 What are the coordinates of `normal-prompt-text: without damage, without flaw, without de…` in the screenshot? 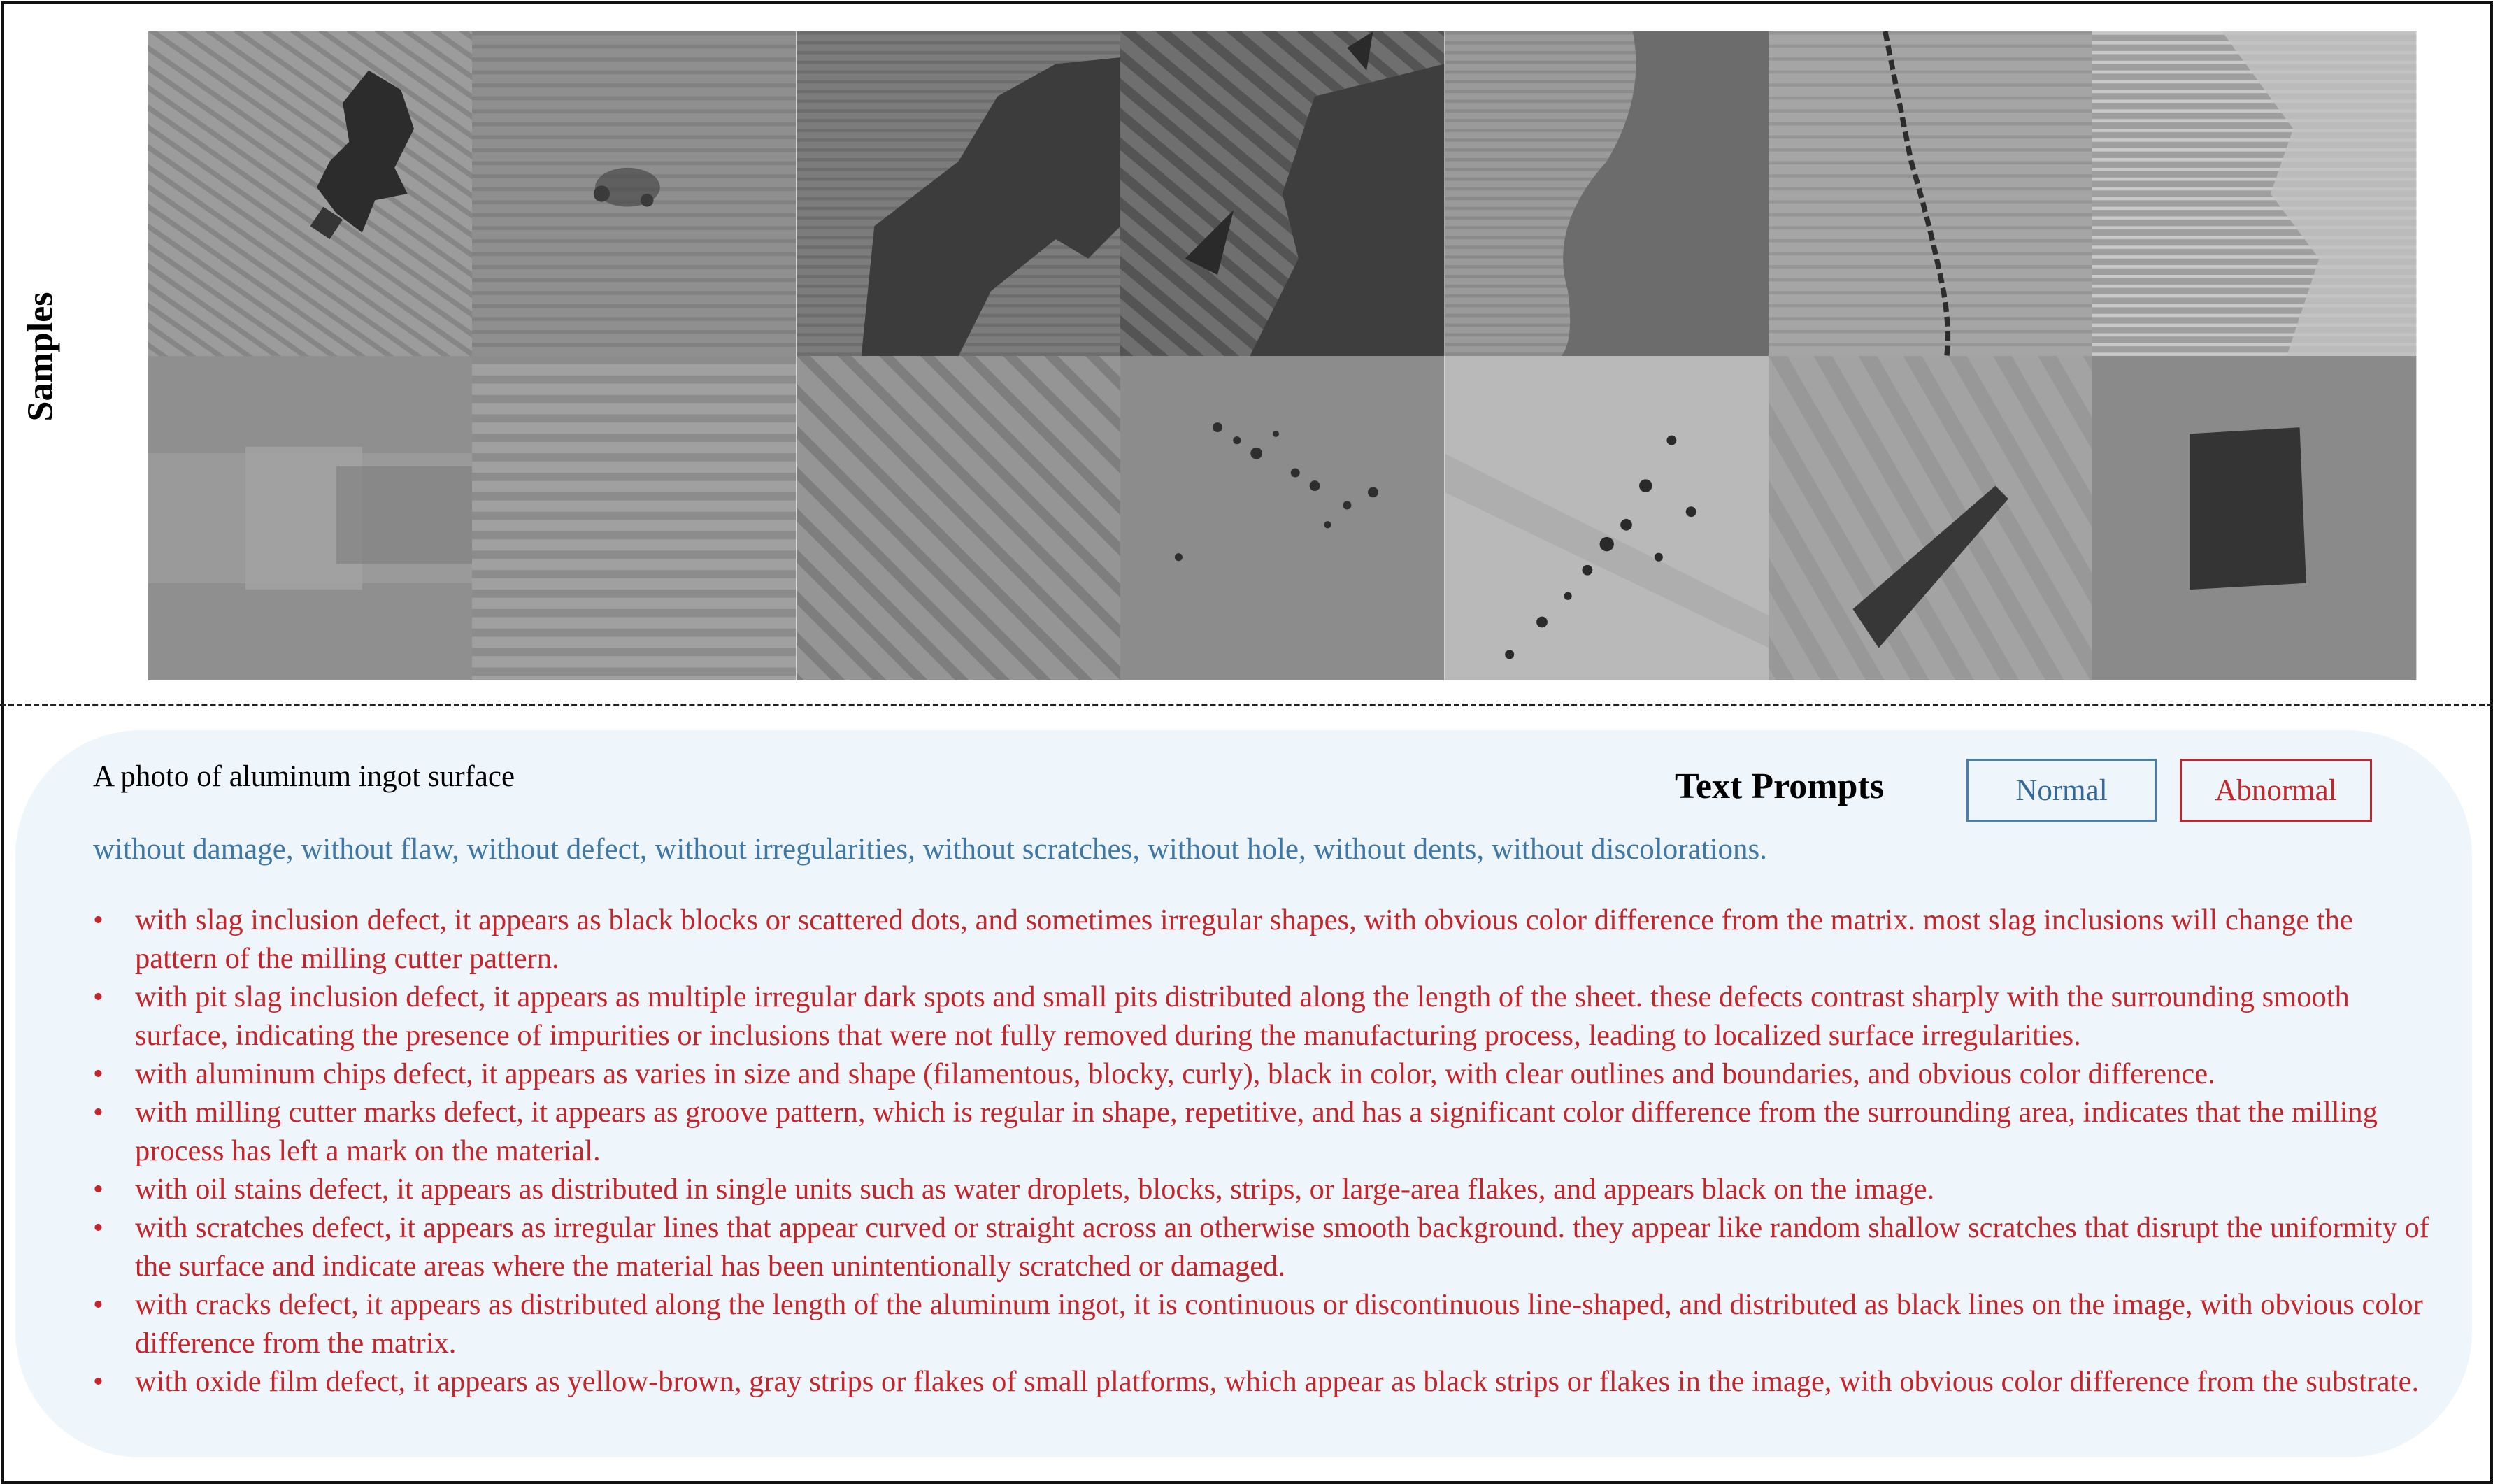 It's located at (930, 850).